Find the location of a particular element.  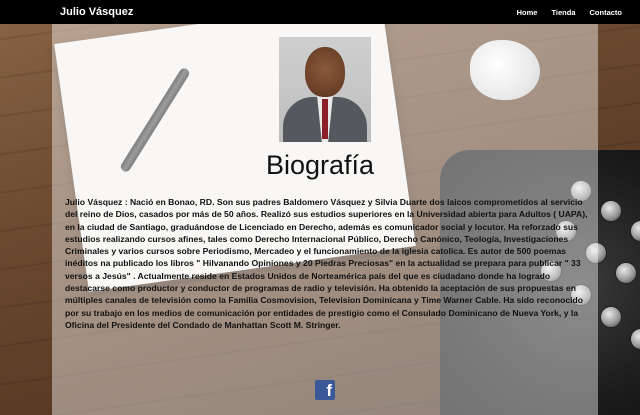

nav-links: Home Tienda Contacto is located at coordinates (569, 12).